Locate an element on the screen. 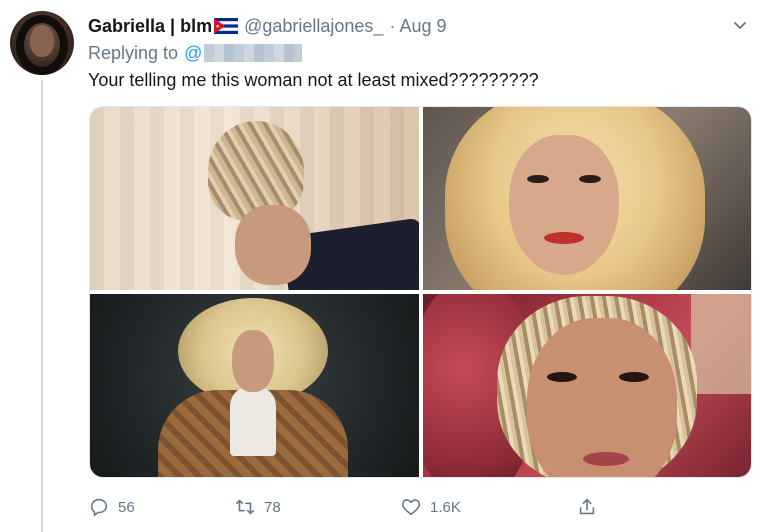  replying-to: Replying to @ is located at coordinates (195, 53).